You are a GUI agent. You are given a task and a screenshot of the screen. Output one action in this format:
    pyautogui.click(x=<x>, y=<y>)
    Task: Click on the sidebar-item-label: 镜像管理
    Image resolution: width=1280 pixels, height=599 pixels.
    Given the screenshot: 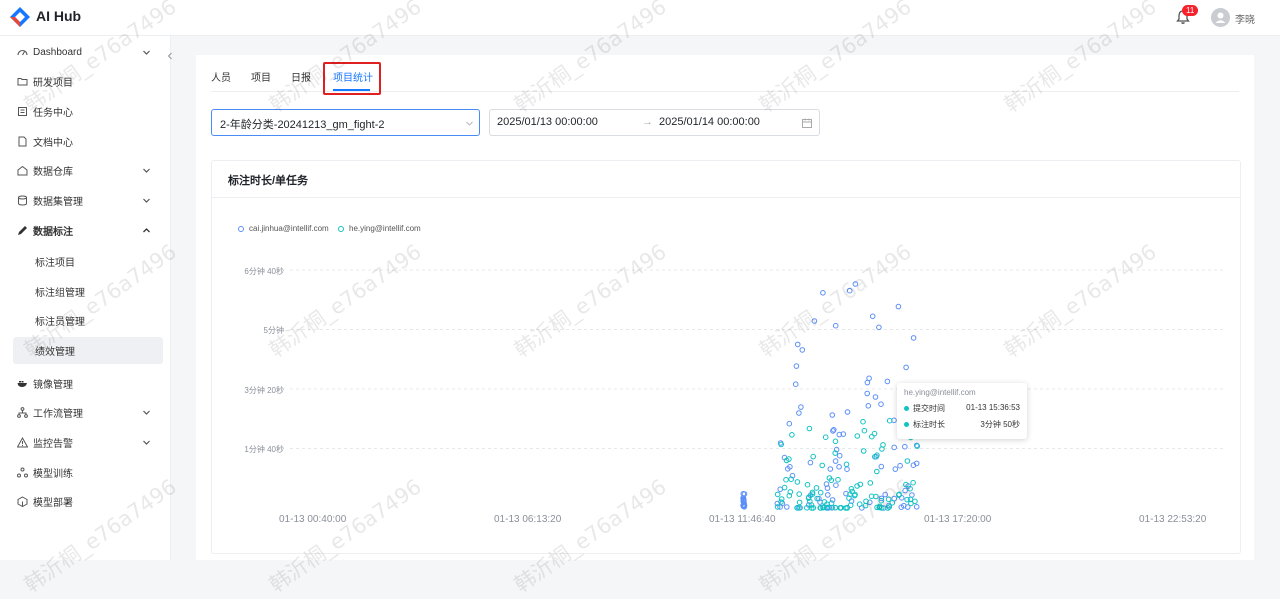 What is the action you would take?
    pyautogui.click(x=53, y=385)
    